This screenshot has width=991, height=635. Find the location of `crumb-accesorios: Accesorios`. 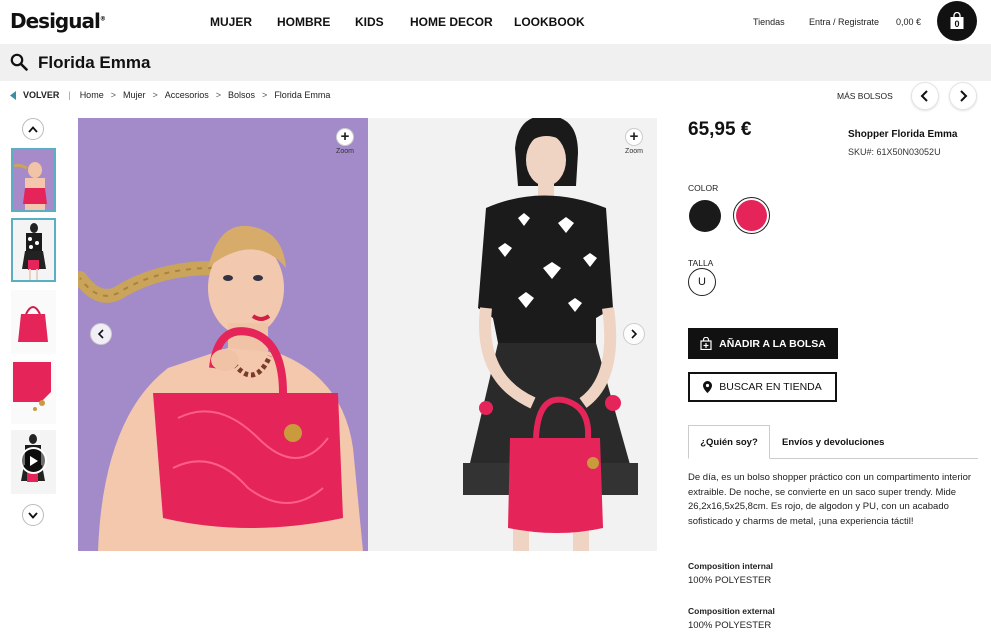

crumb-accesorios: Accesorios is located at coordinates (187, 95).